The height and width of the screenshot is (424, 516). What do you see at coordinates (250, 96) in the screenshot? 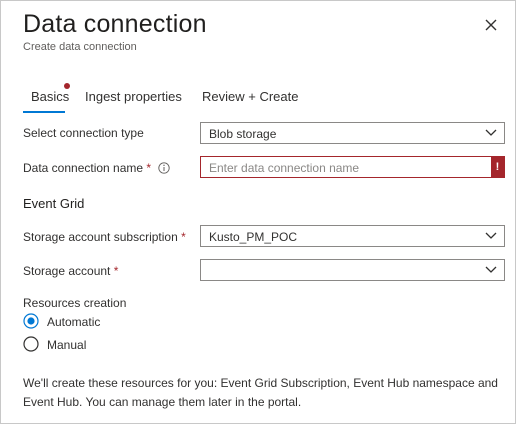
I see `tab-review-create: Review + Create` at bounding box center [250, 96].